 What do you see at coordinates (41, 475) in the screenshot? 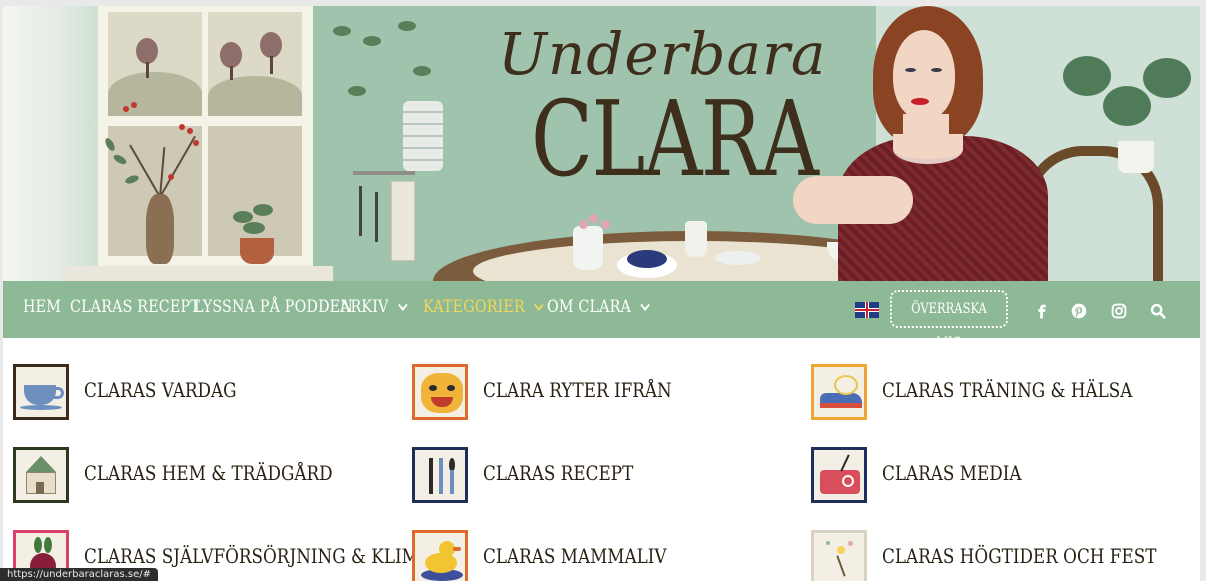
I see `house-icon` at bounding box center [41, 475].